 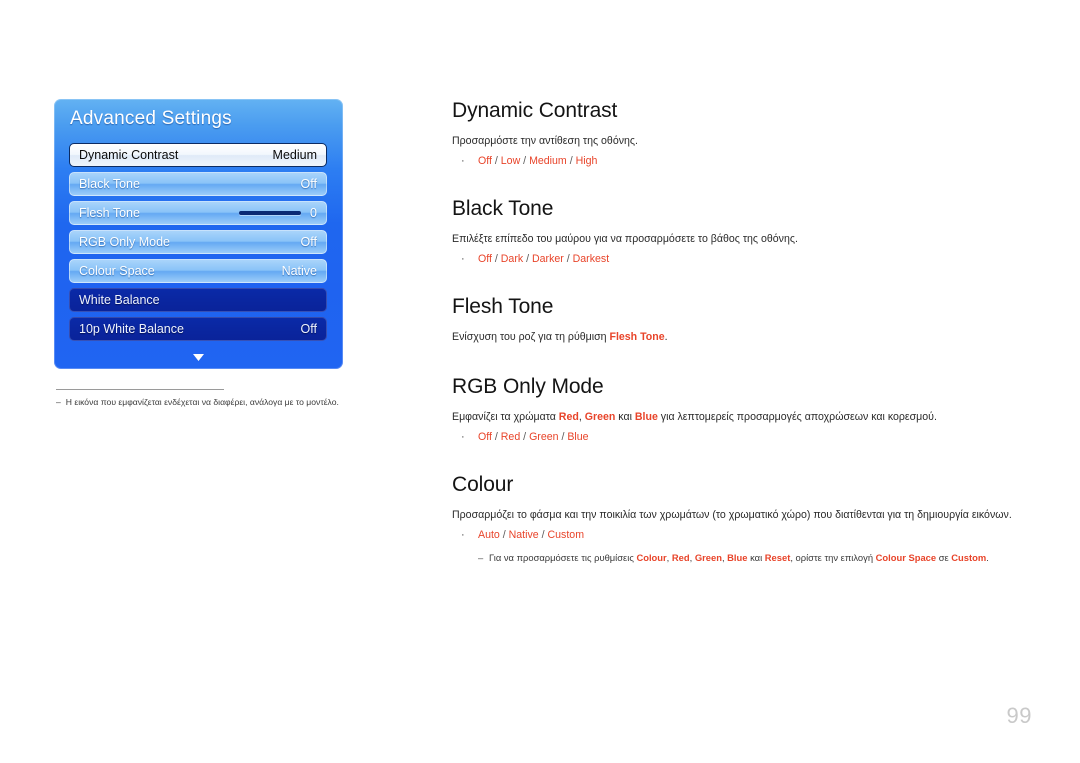 I want to click on paragraph-text: Εμφανίζει τα χρώματα, so click(x=505, y=416).